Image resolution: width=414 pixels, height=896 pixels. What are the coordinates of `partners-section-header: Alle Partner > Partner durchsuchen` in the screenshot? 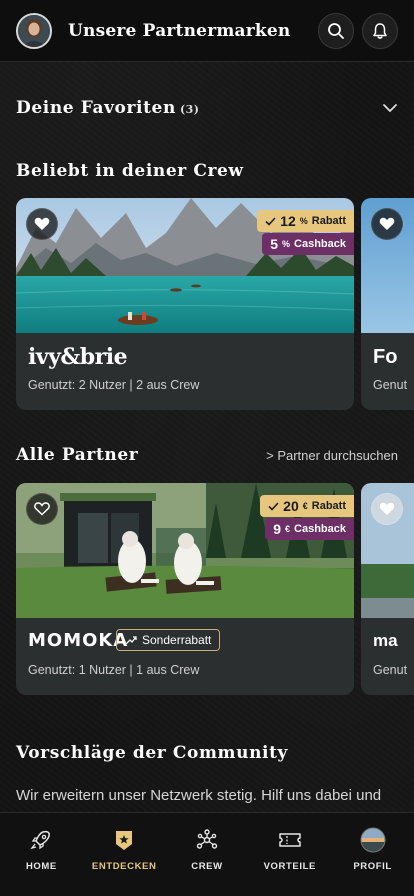 It's located at (207, 455).